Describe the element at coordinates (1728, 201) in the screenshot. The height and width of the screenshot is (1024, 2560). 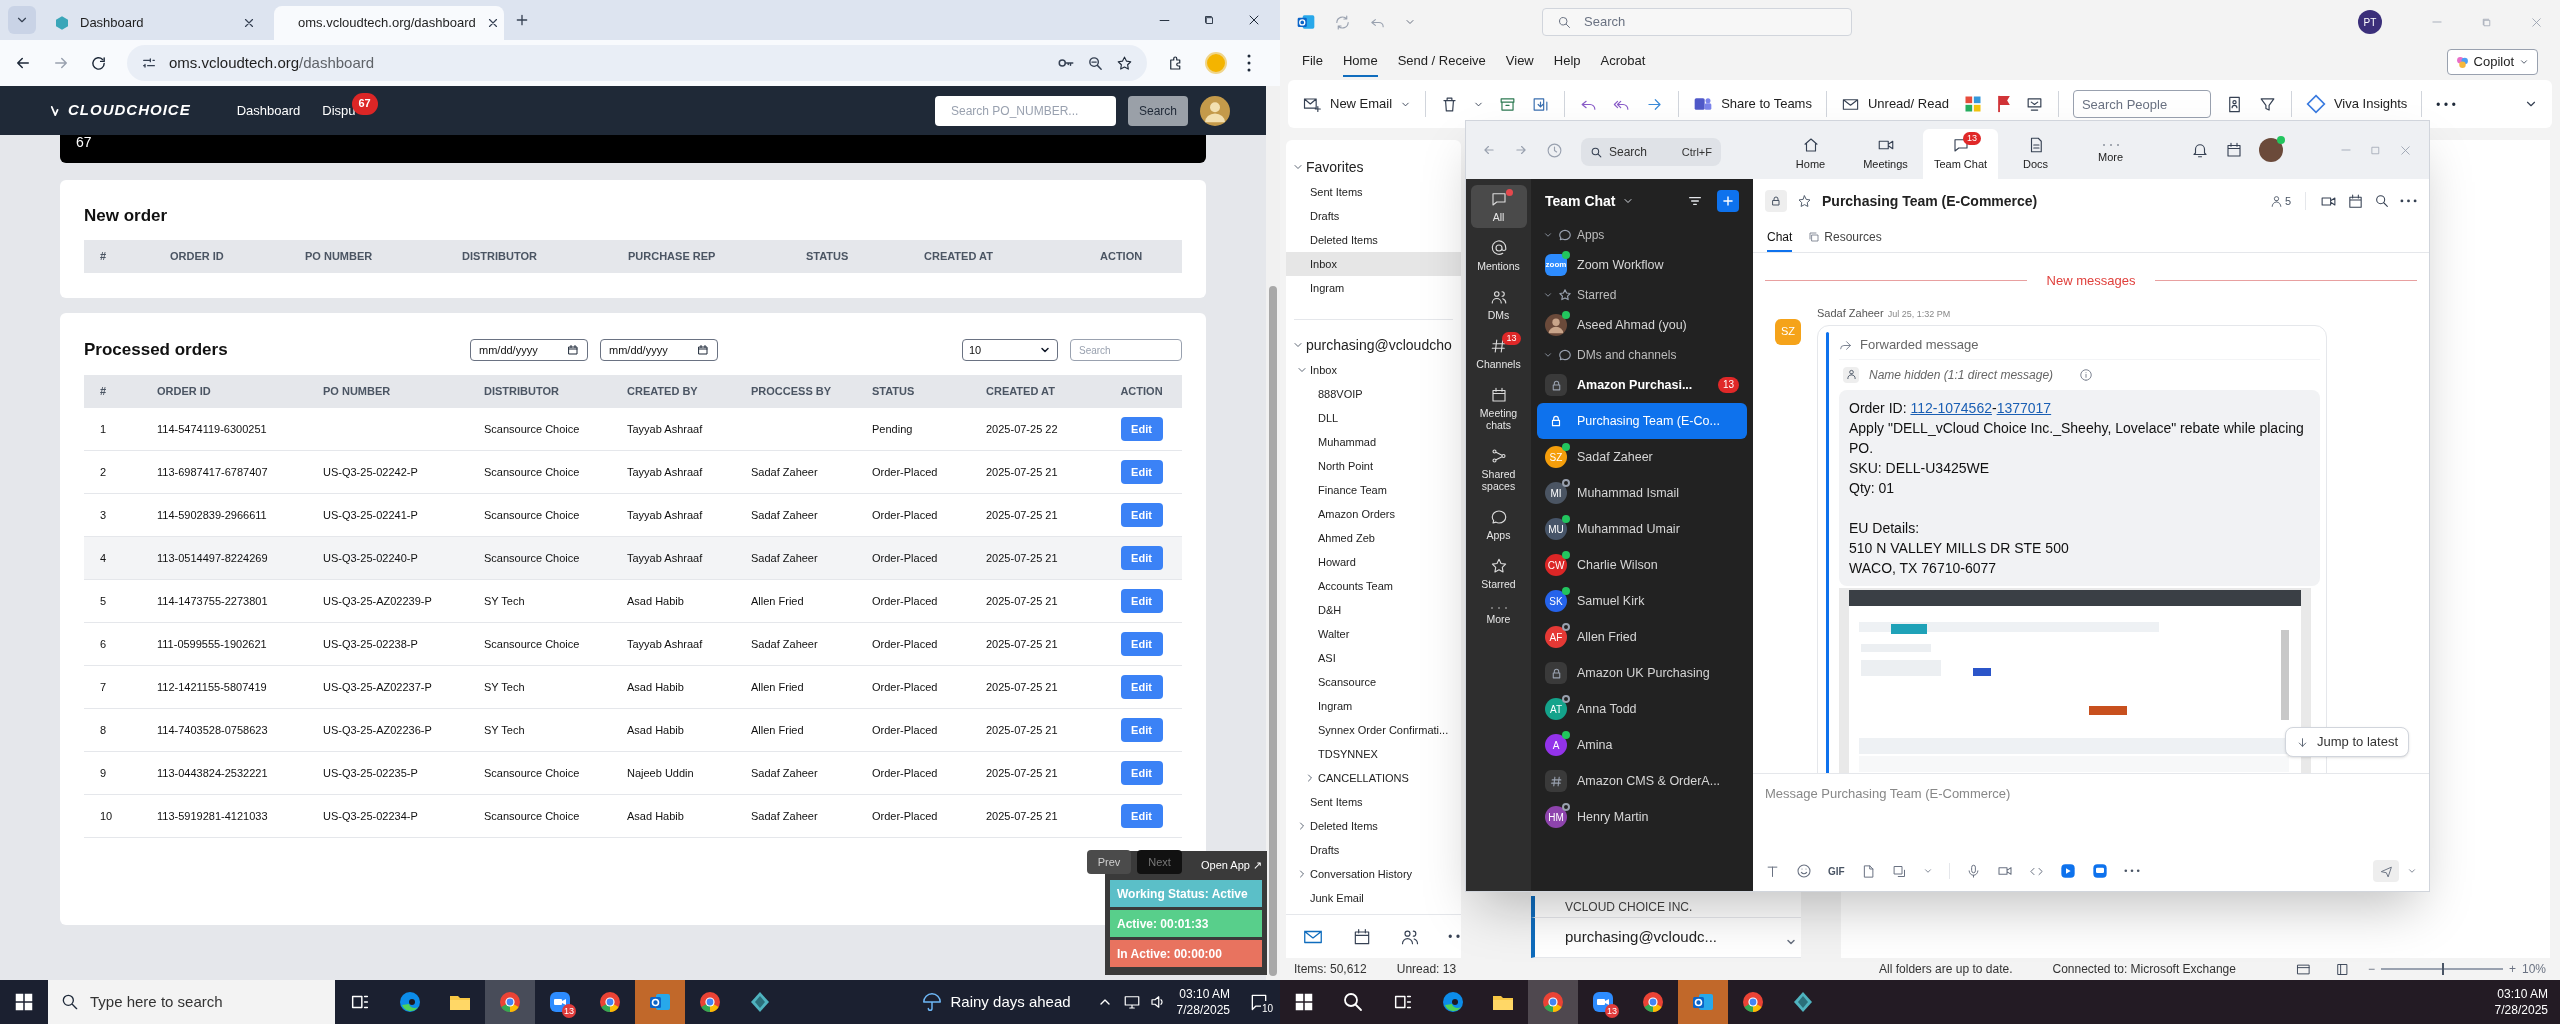
I see `new-chat-button` at that location.